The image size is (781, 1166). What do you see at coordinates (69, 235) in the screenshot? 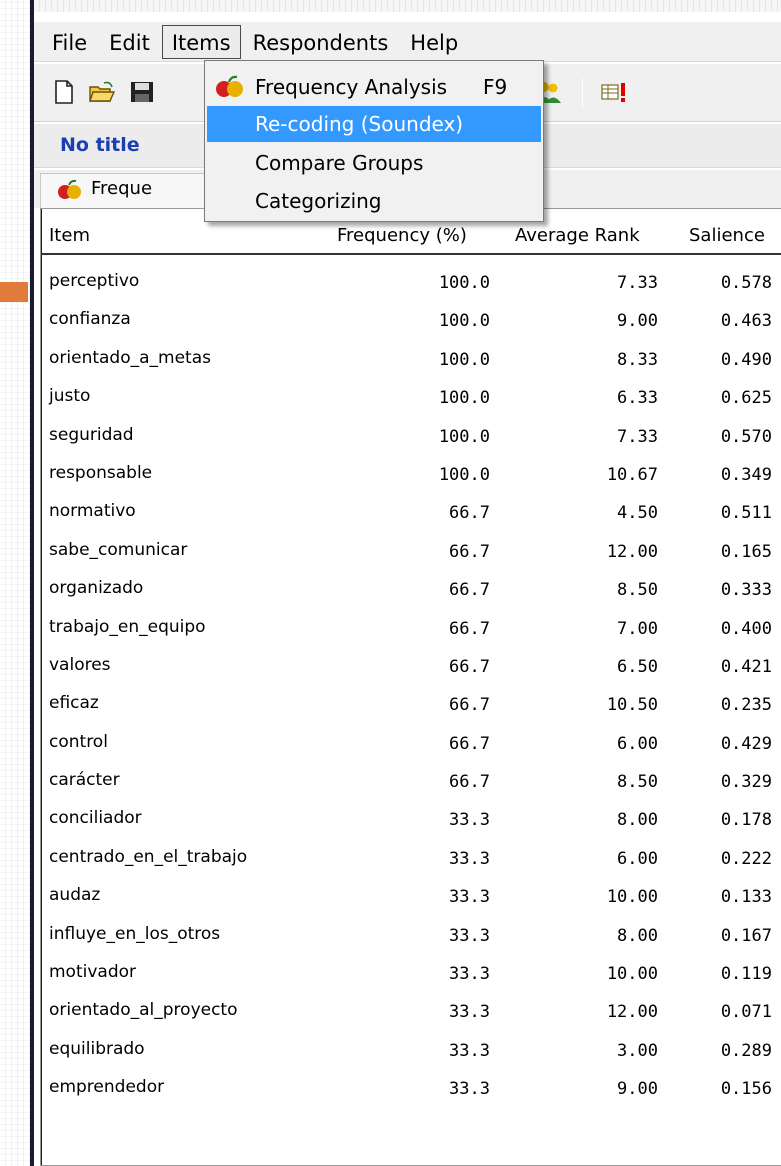
I see `column-header-item: Item` at bounding box center [69, 235].